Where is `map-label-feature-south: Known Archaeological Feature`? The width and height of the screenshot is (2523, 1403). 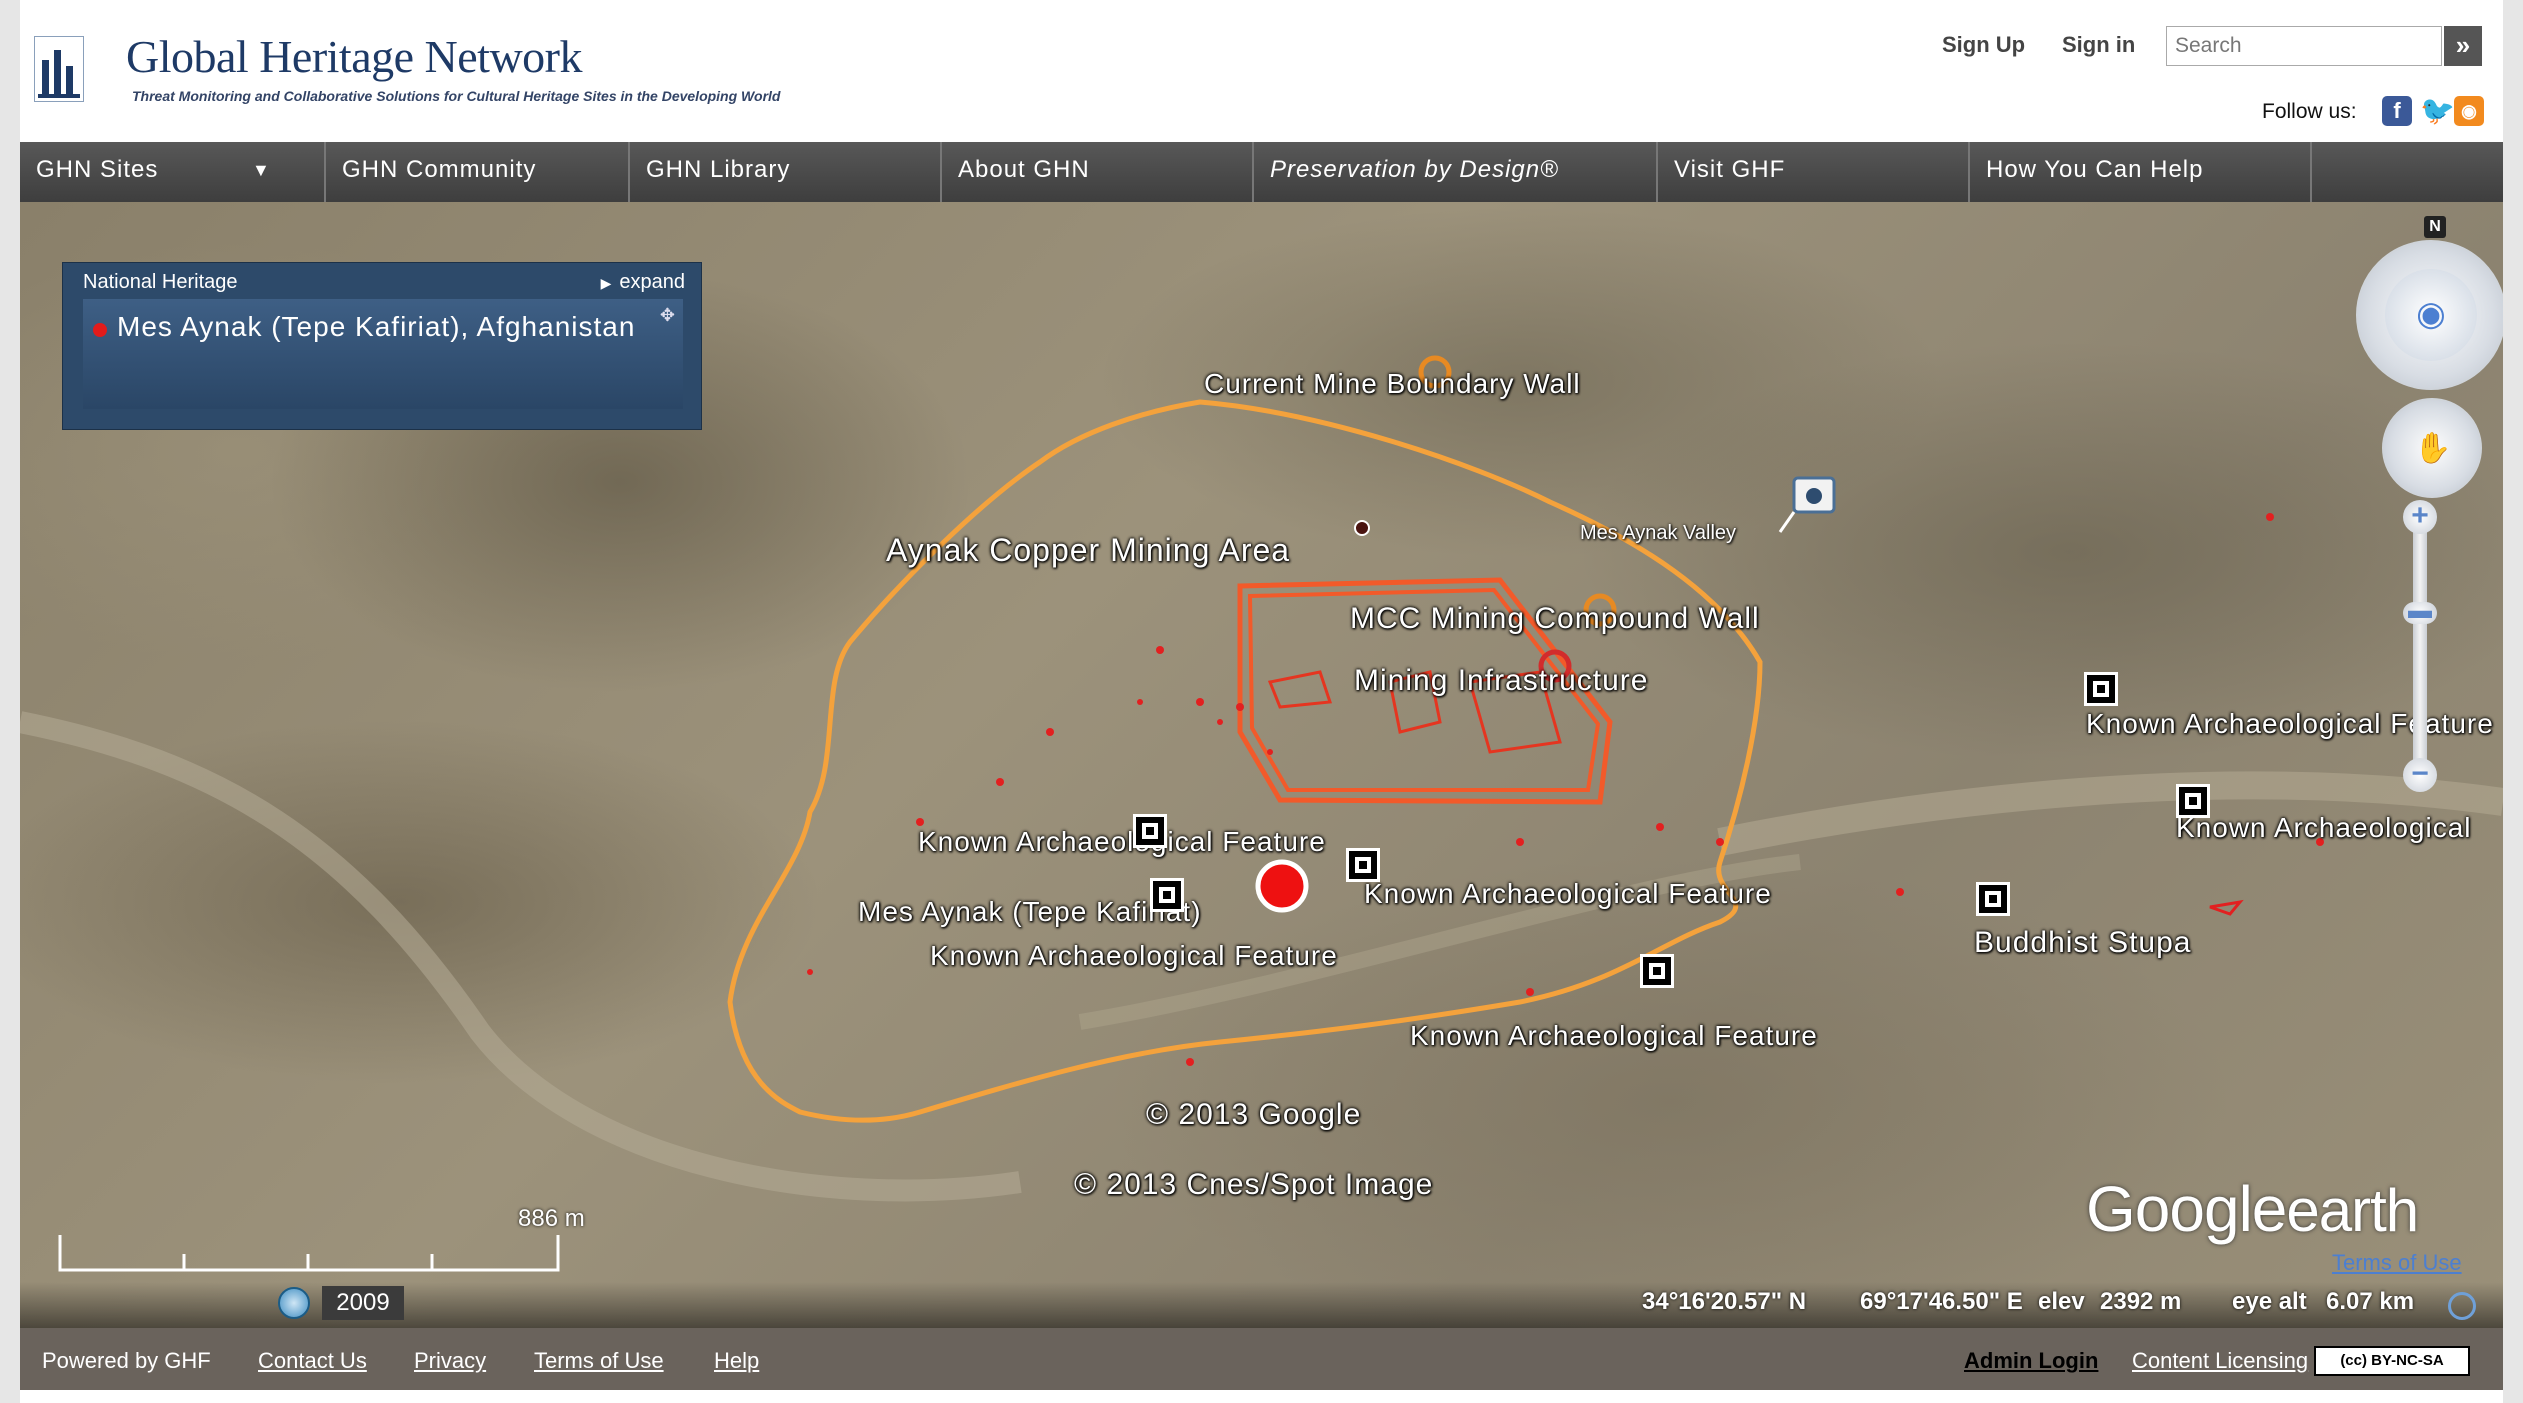
map-label-feature-south: Known Archaeological Feature is located at coordinates (1134, 956).